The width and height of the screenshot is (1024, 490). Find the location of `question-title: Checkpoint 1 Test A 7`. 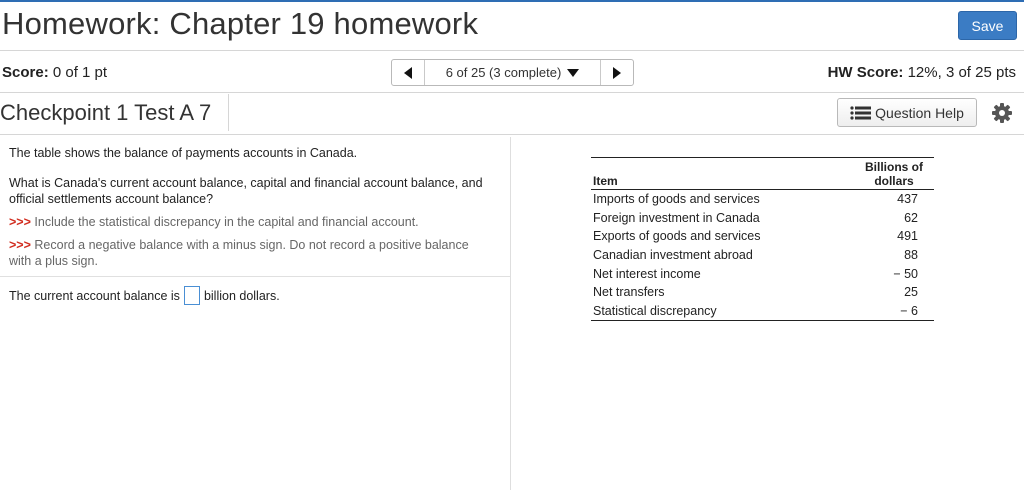

question-title: Checkpoint 1 Test A 7 is located at coordinates (106, 112).